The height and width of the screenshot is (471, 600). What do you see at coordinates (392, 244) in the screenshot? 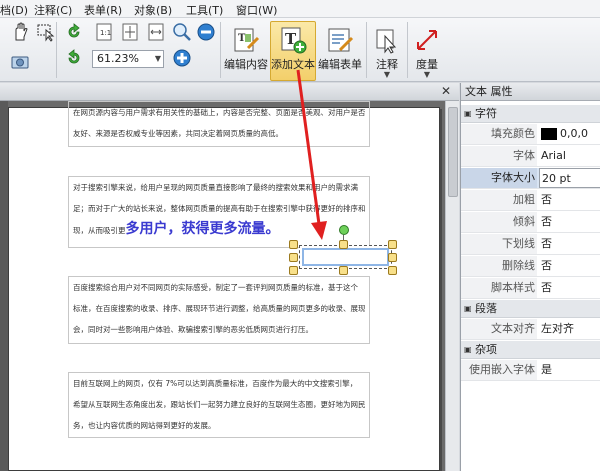
I see `resize-handle-ne` at bounding box center [392, 244].